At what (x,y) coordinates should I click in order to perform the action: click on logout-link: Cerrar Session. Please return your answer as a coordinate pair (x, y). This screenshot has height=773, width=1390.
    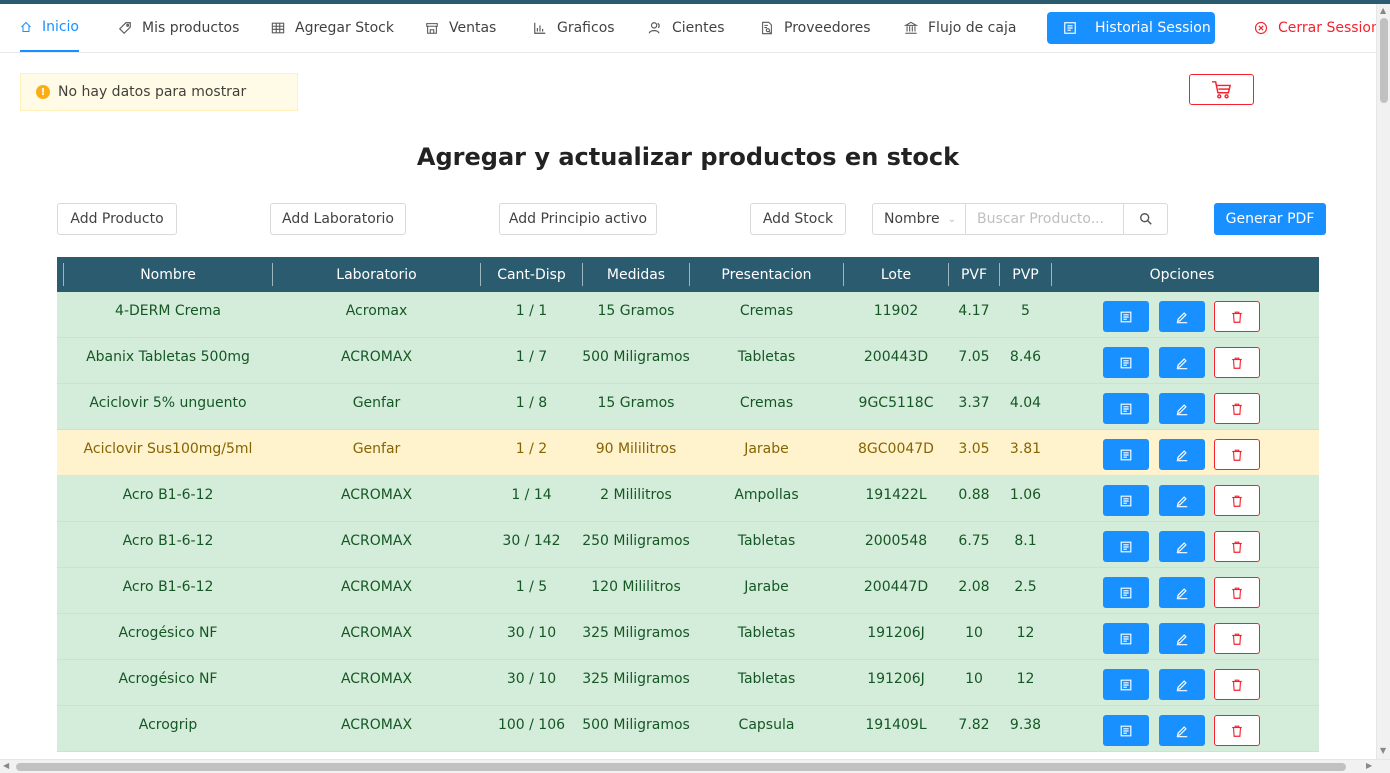
    Looking at the image, I should click on (1317, 28).